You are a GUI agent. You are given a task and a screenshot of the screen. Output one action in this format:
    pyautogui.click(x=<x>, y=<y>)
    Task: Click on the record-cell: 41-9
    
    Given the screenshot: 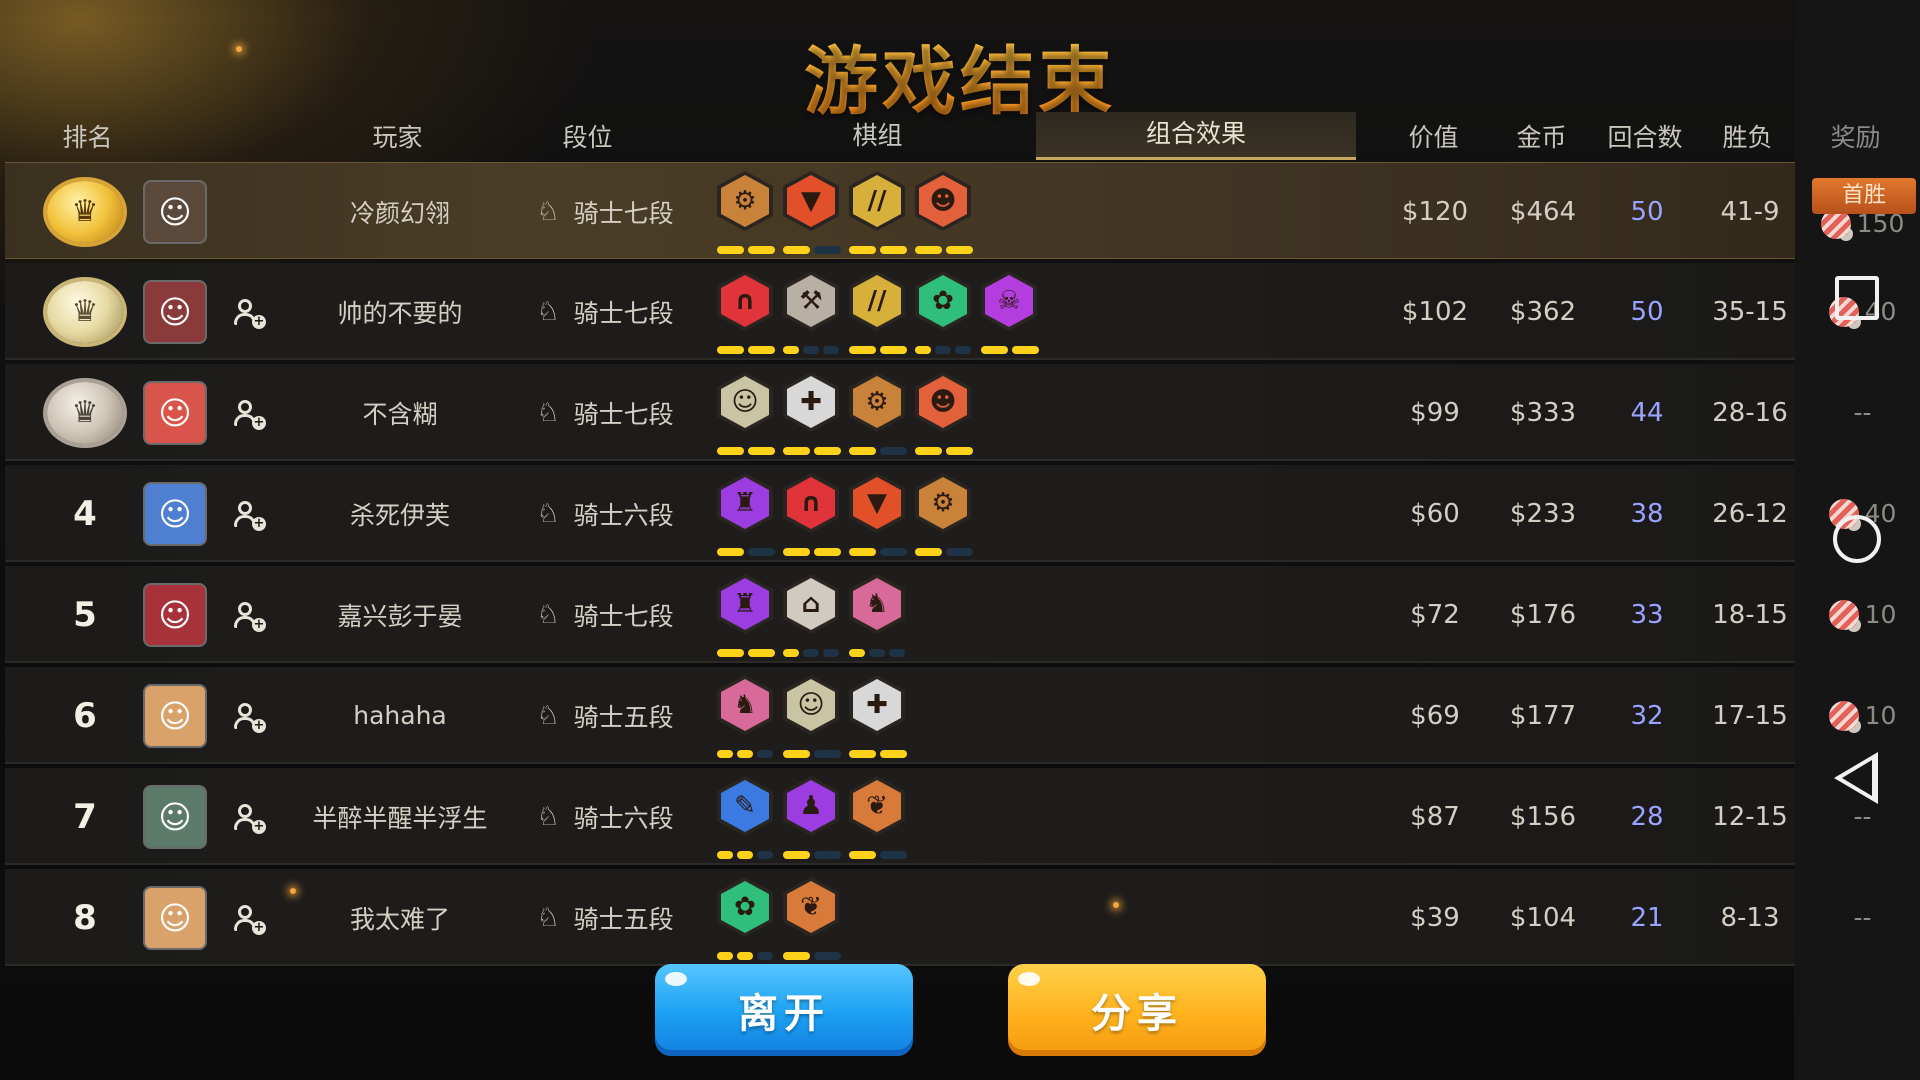 What is the action you would take?
    pyautogui.click(x=1750, y=211)
    